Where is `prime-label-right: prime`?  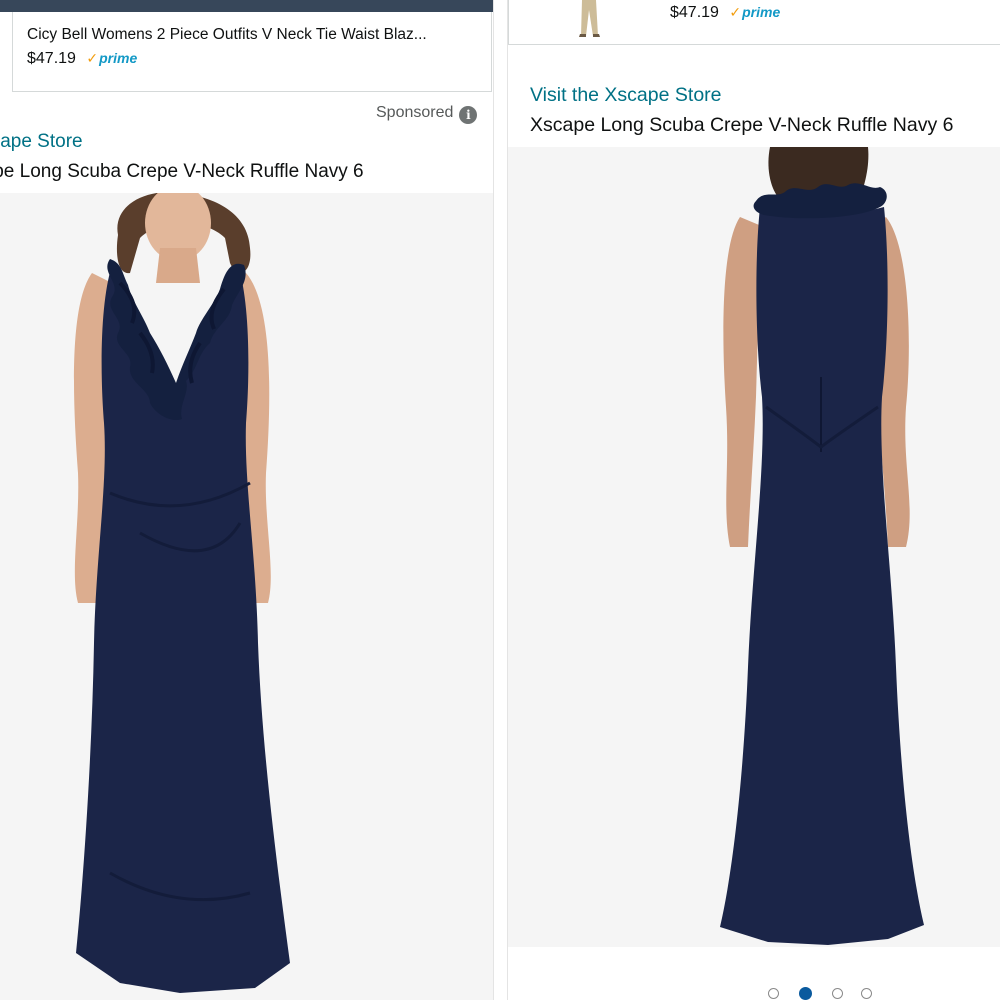
prime-label-right: prime is located at coordinates (761, 12).